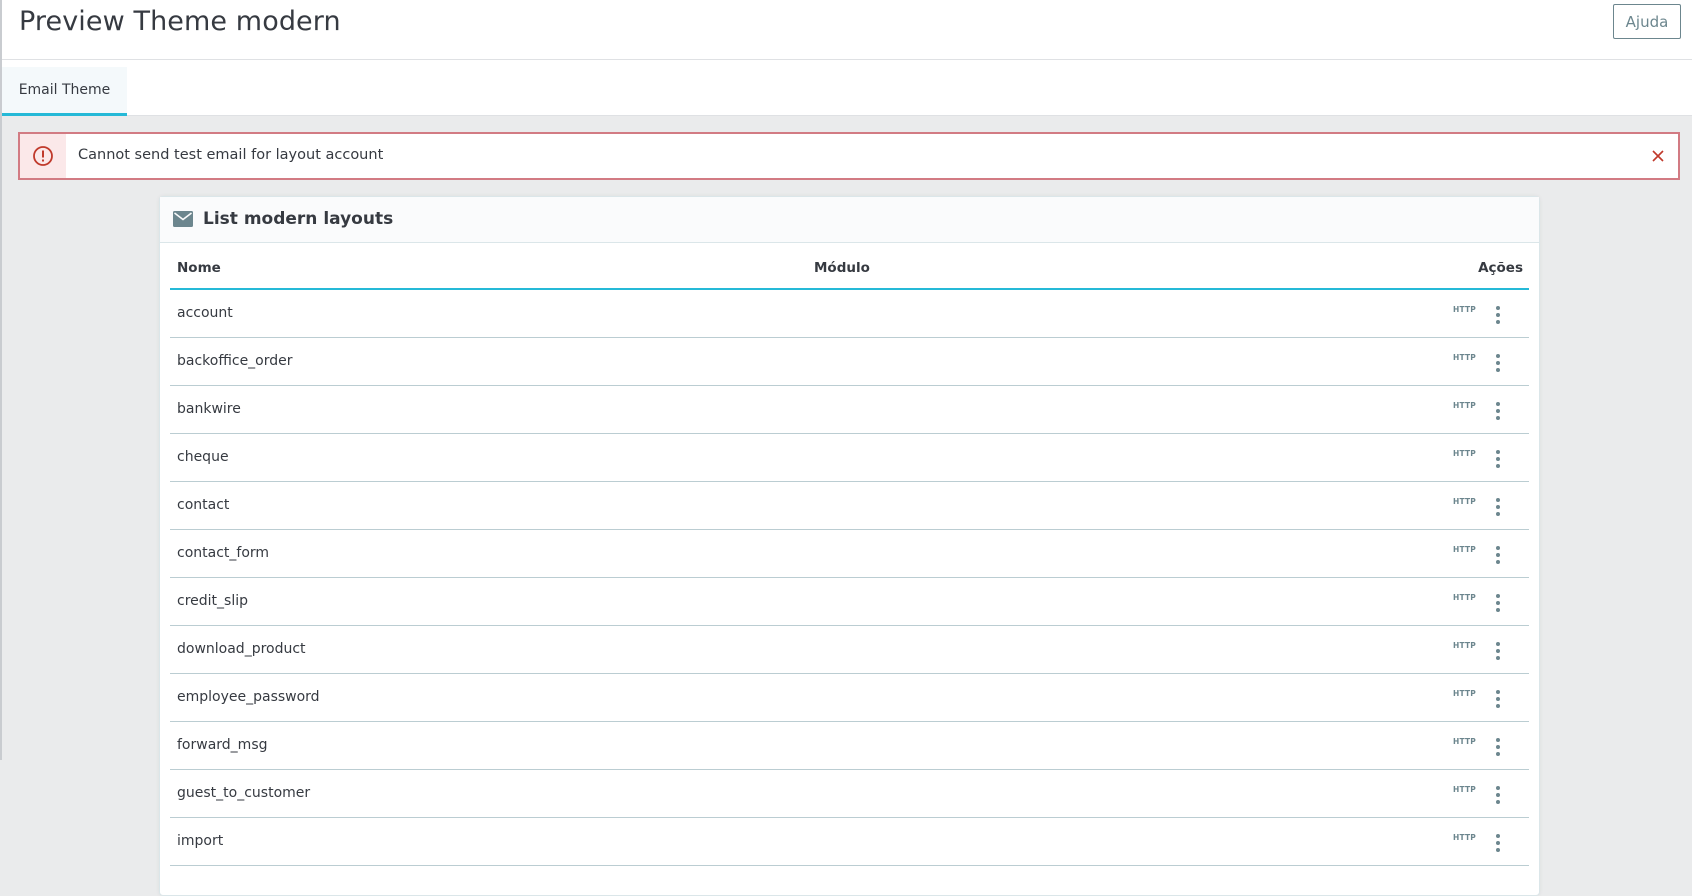 The width and height of the screenshot is (1692, 896). What do you see at coordinates (1500, 268) in the screenshot?
I see `column-header-actions: Ações` at bounding box center [1500, 268].